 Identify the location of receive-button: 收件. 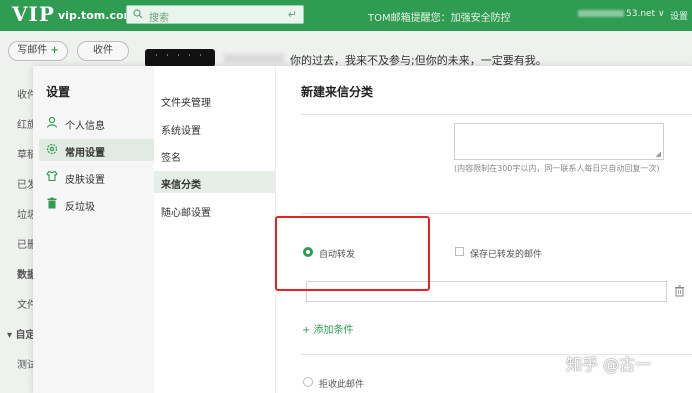
(103, 51).